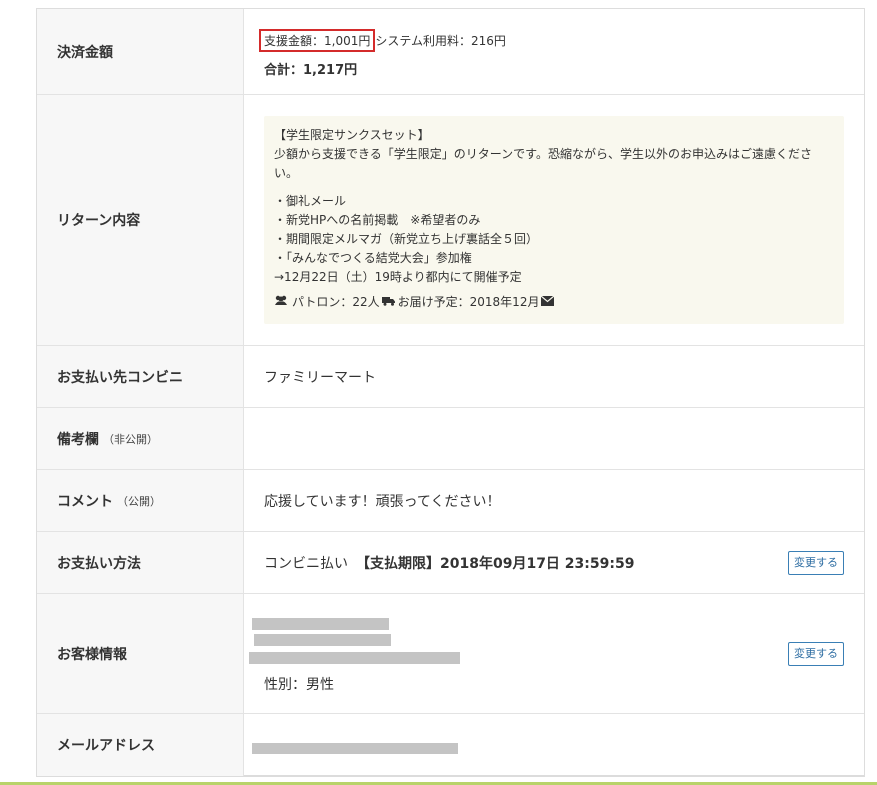  I want to click on change-customer-button: 変更する, so click(816, 653).